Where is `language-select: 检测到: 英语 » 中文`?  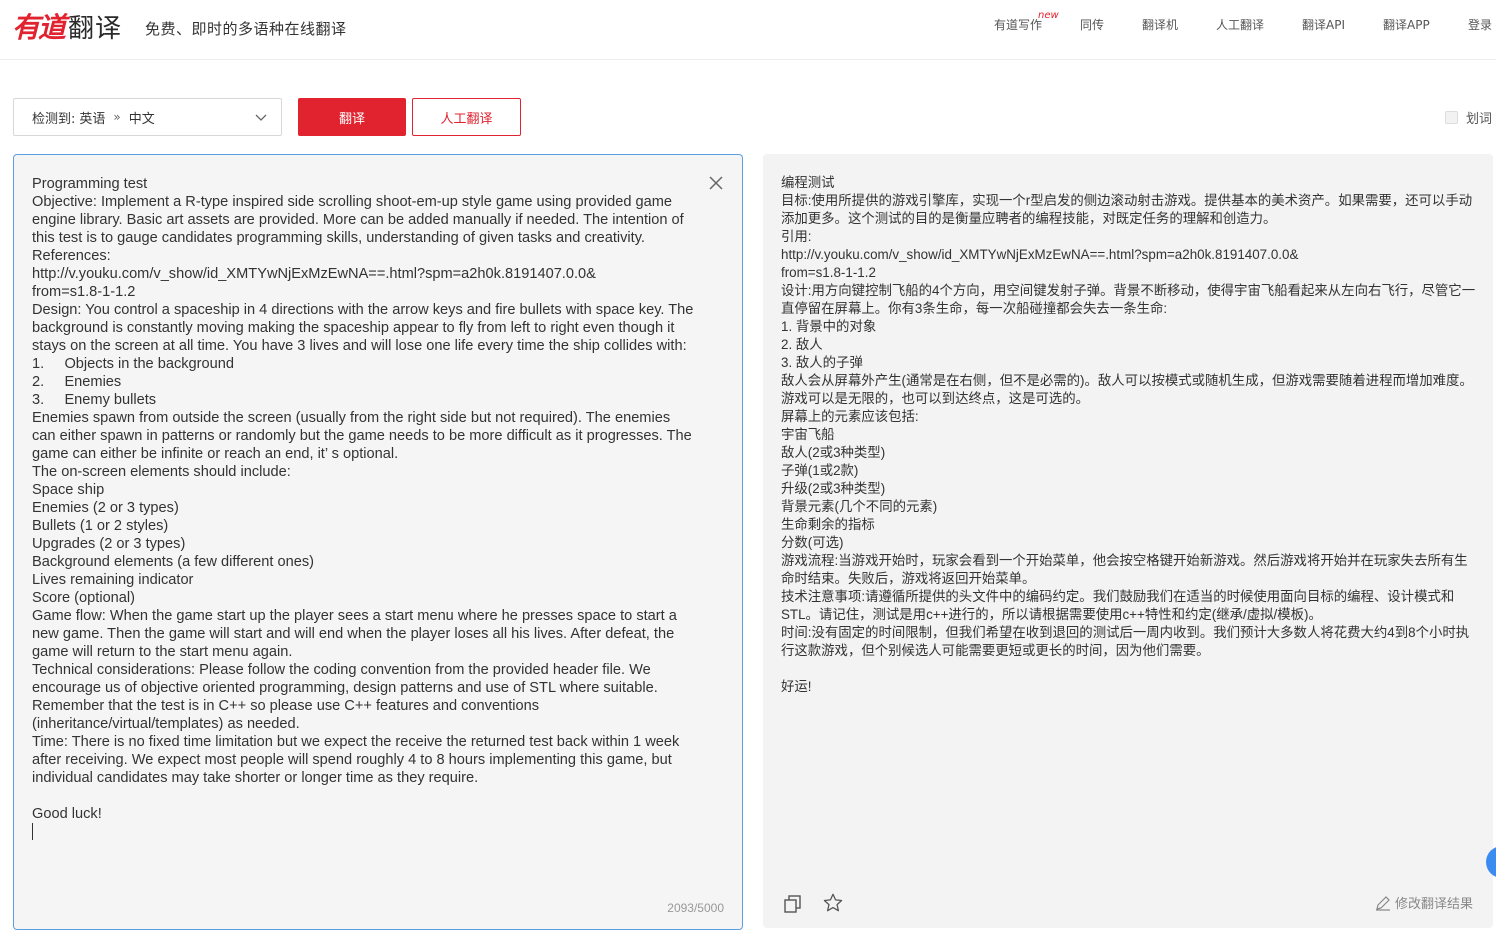
language-select: 检测到: 英语 » 中文 is located at coordinates (147, 117).